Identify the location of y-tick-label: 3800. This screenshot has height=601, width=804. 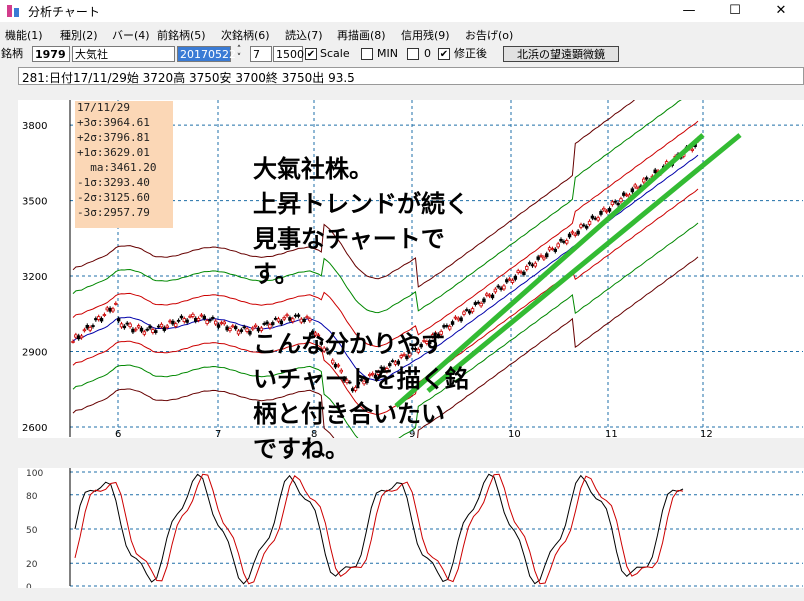
(34, 126).